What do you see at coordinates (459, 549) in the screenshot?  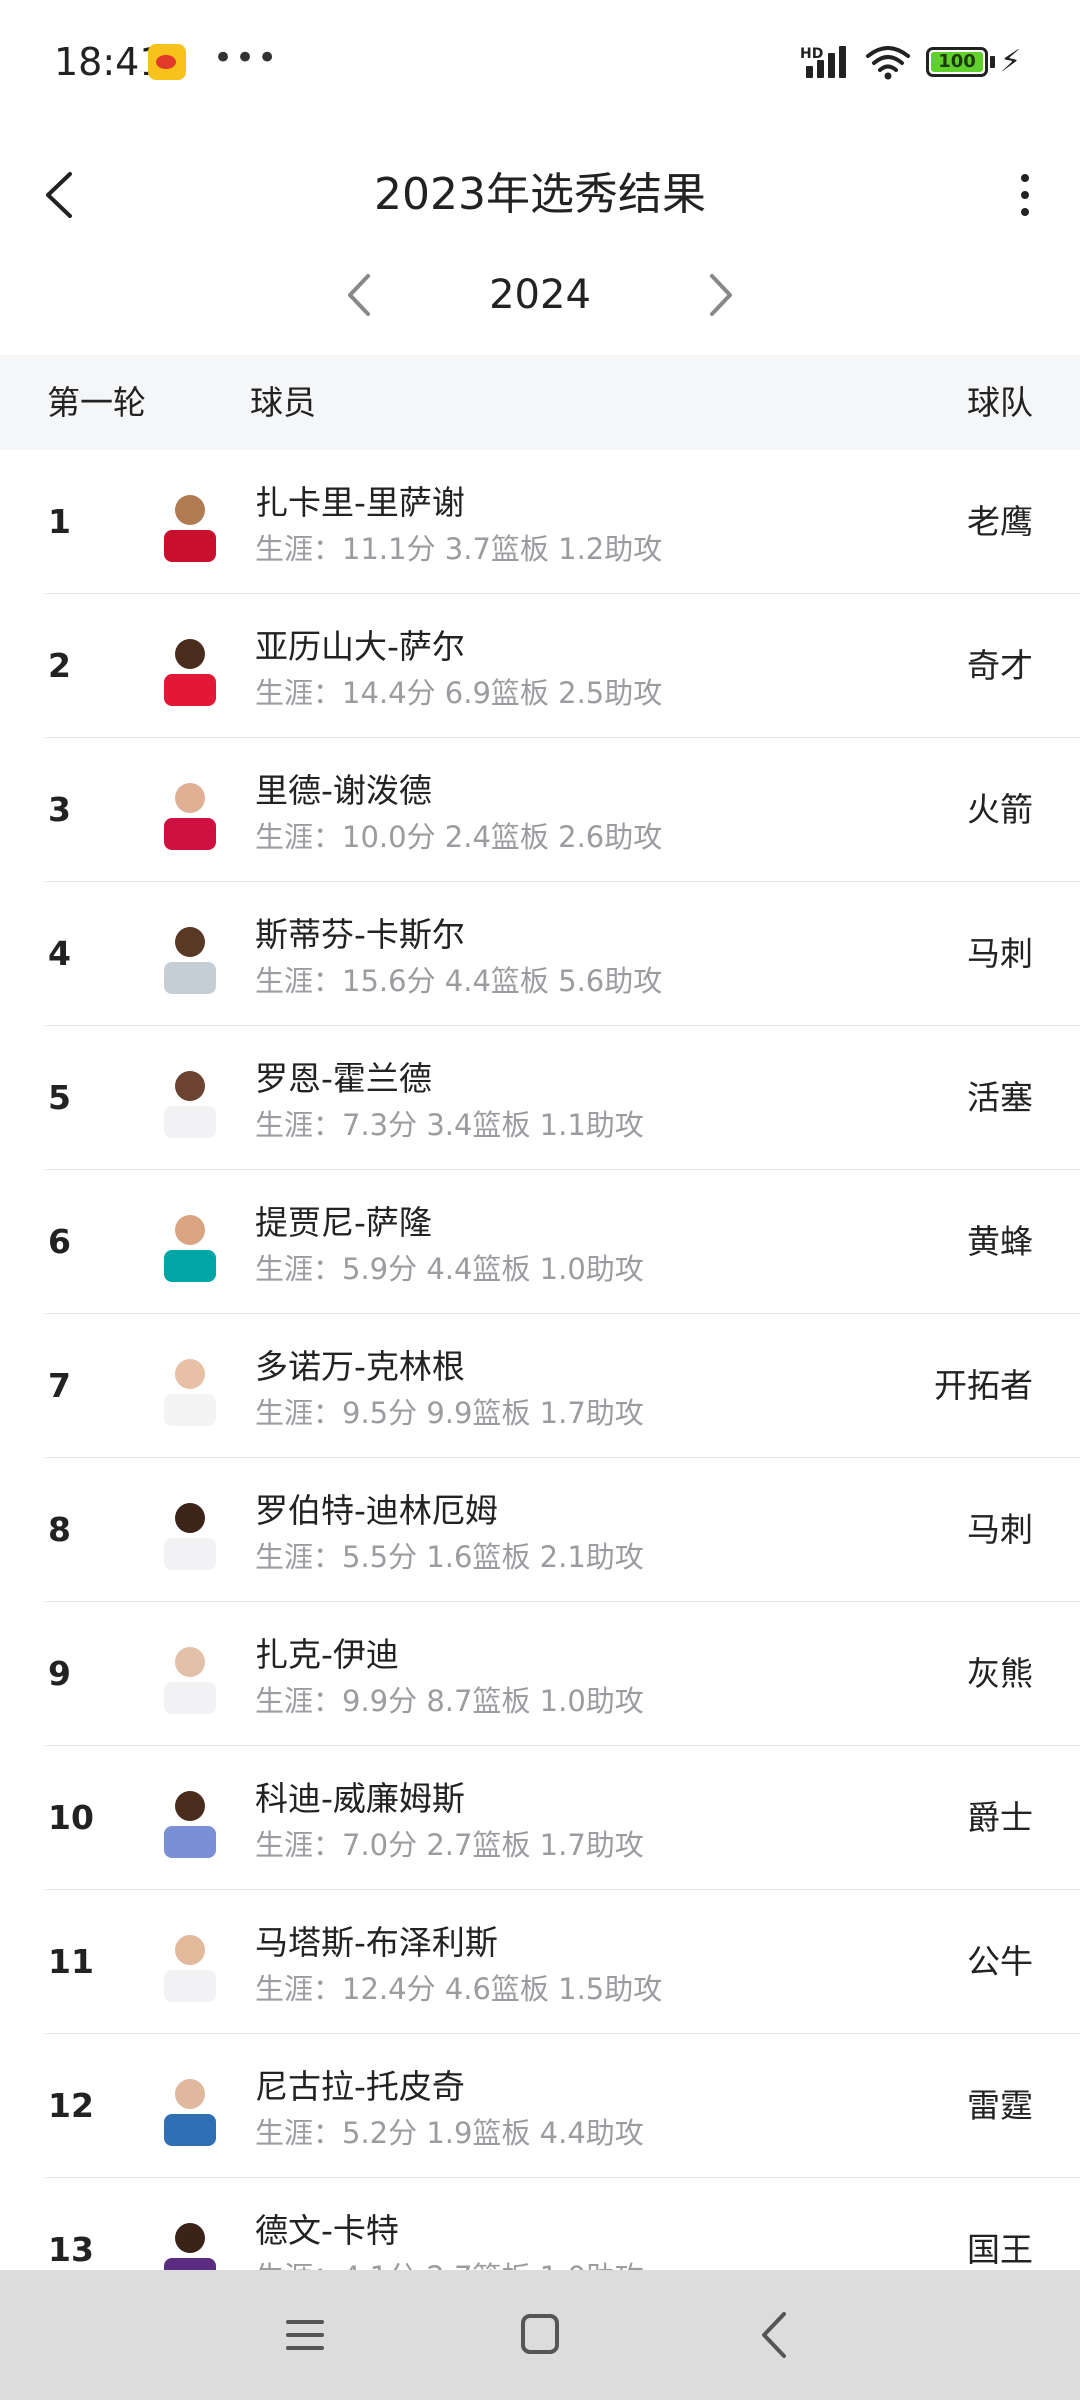 I see `player-stats: 生涯：11.1分 3.7篮板 1.2助攻` at bounding box center [459, 549].